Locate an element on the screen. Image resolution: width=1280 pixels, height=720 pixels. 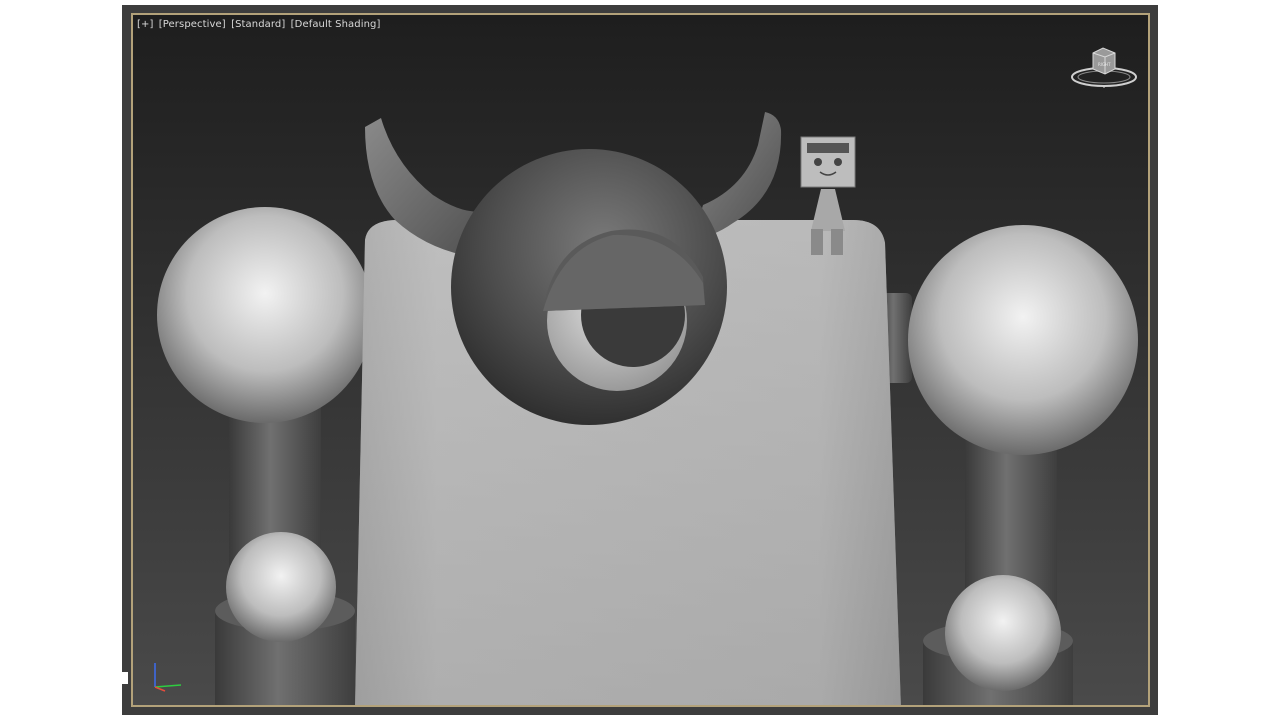
viewcube-icon: RIGHT is located at coordinates (1106, 69).